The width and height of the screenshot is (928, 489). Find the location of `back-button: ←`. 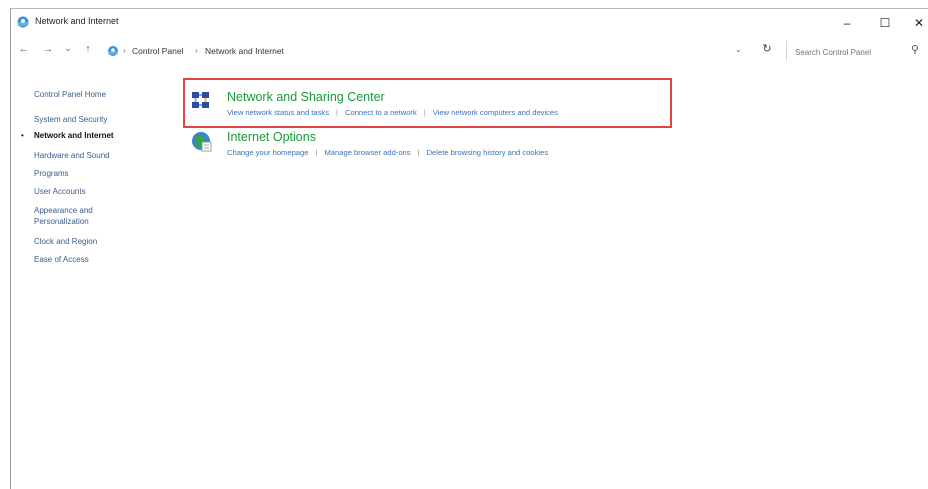

back-button: ← is located at coordinates (24, 49).